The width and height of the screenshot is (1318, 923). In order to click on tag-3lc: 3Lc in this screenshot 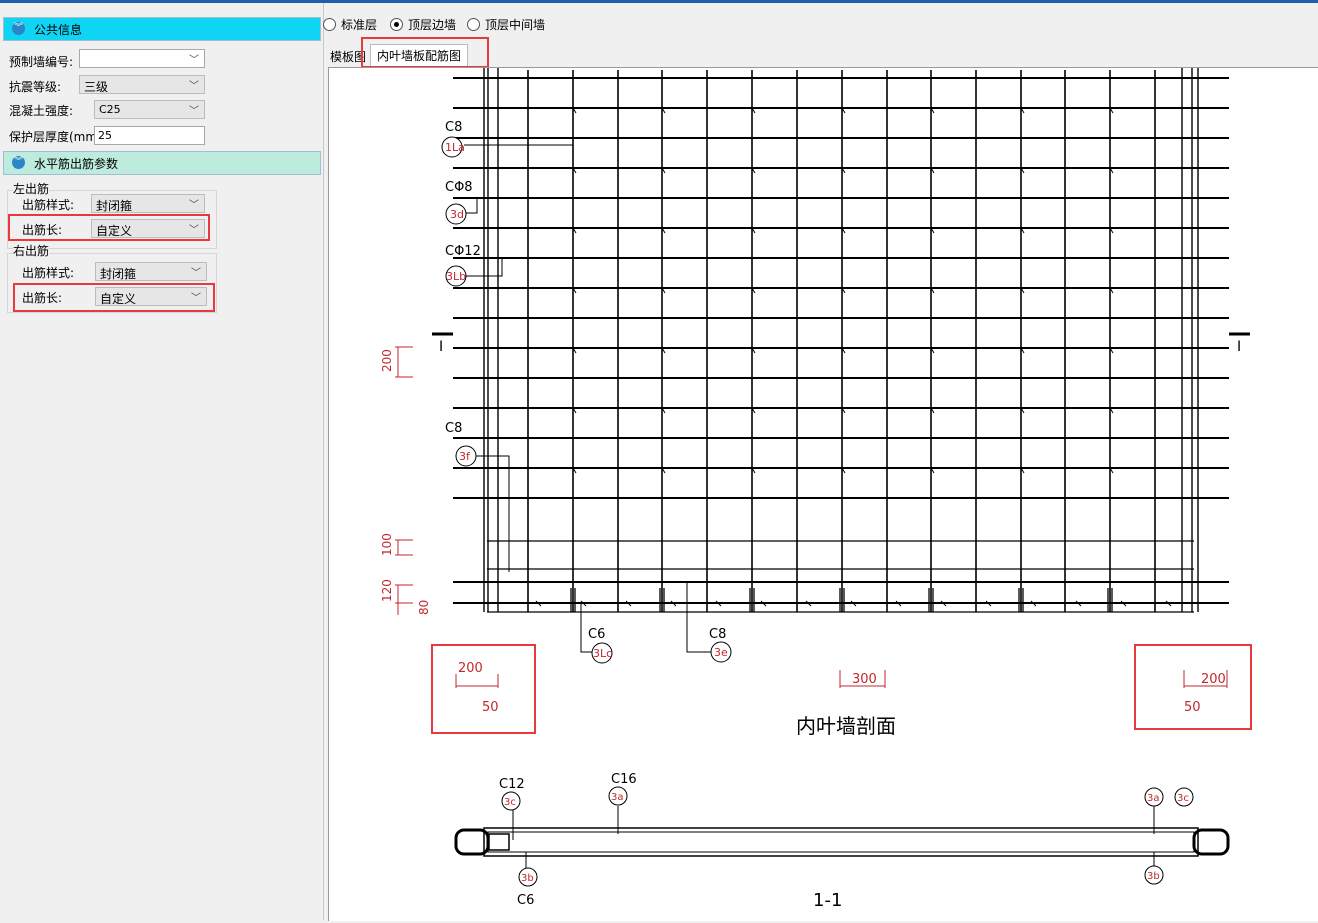, I will do `click(602, 653)`.